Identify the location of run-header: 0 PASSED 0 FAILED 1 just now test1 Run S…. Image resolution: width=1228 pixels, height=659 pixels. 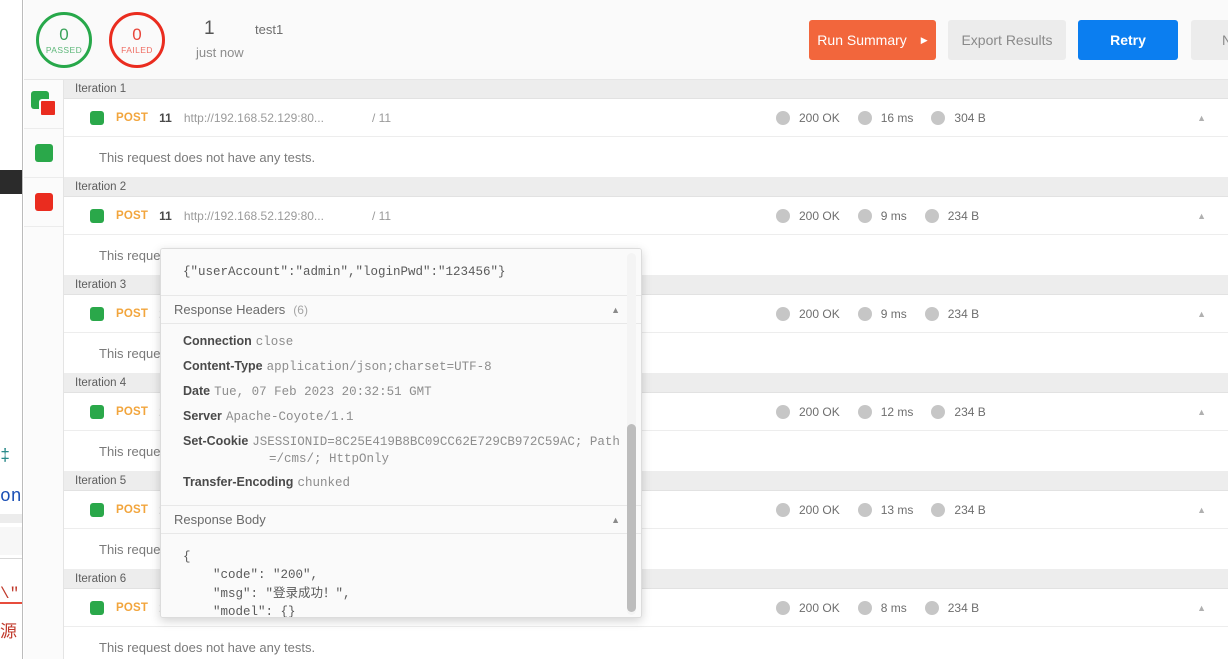
(626, 40).